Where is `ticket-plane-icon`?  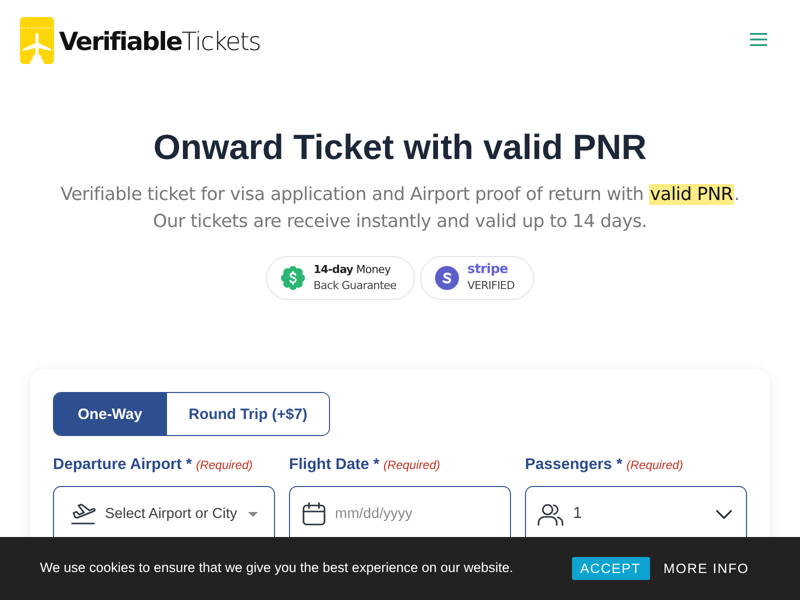
ticket-plane-icon is located at coordinates (37, 40).